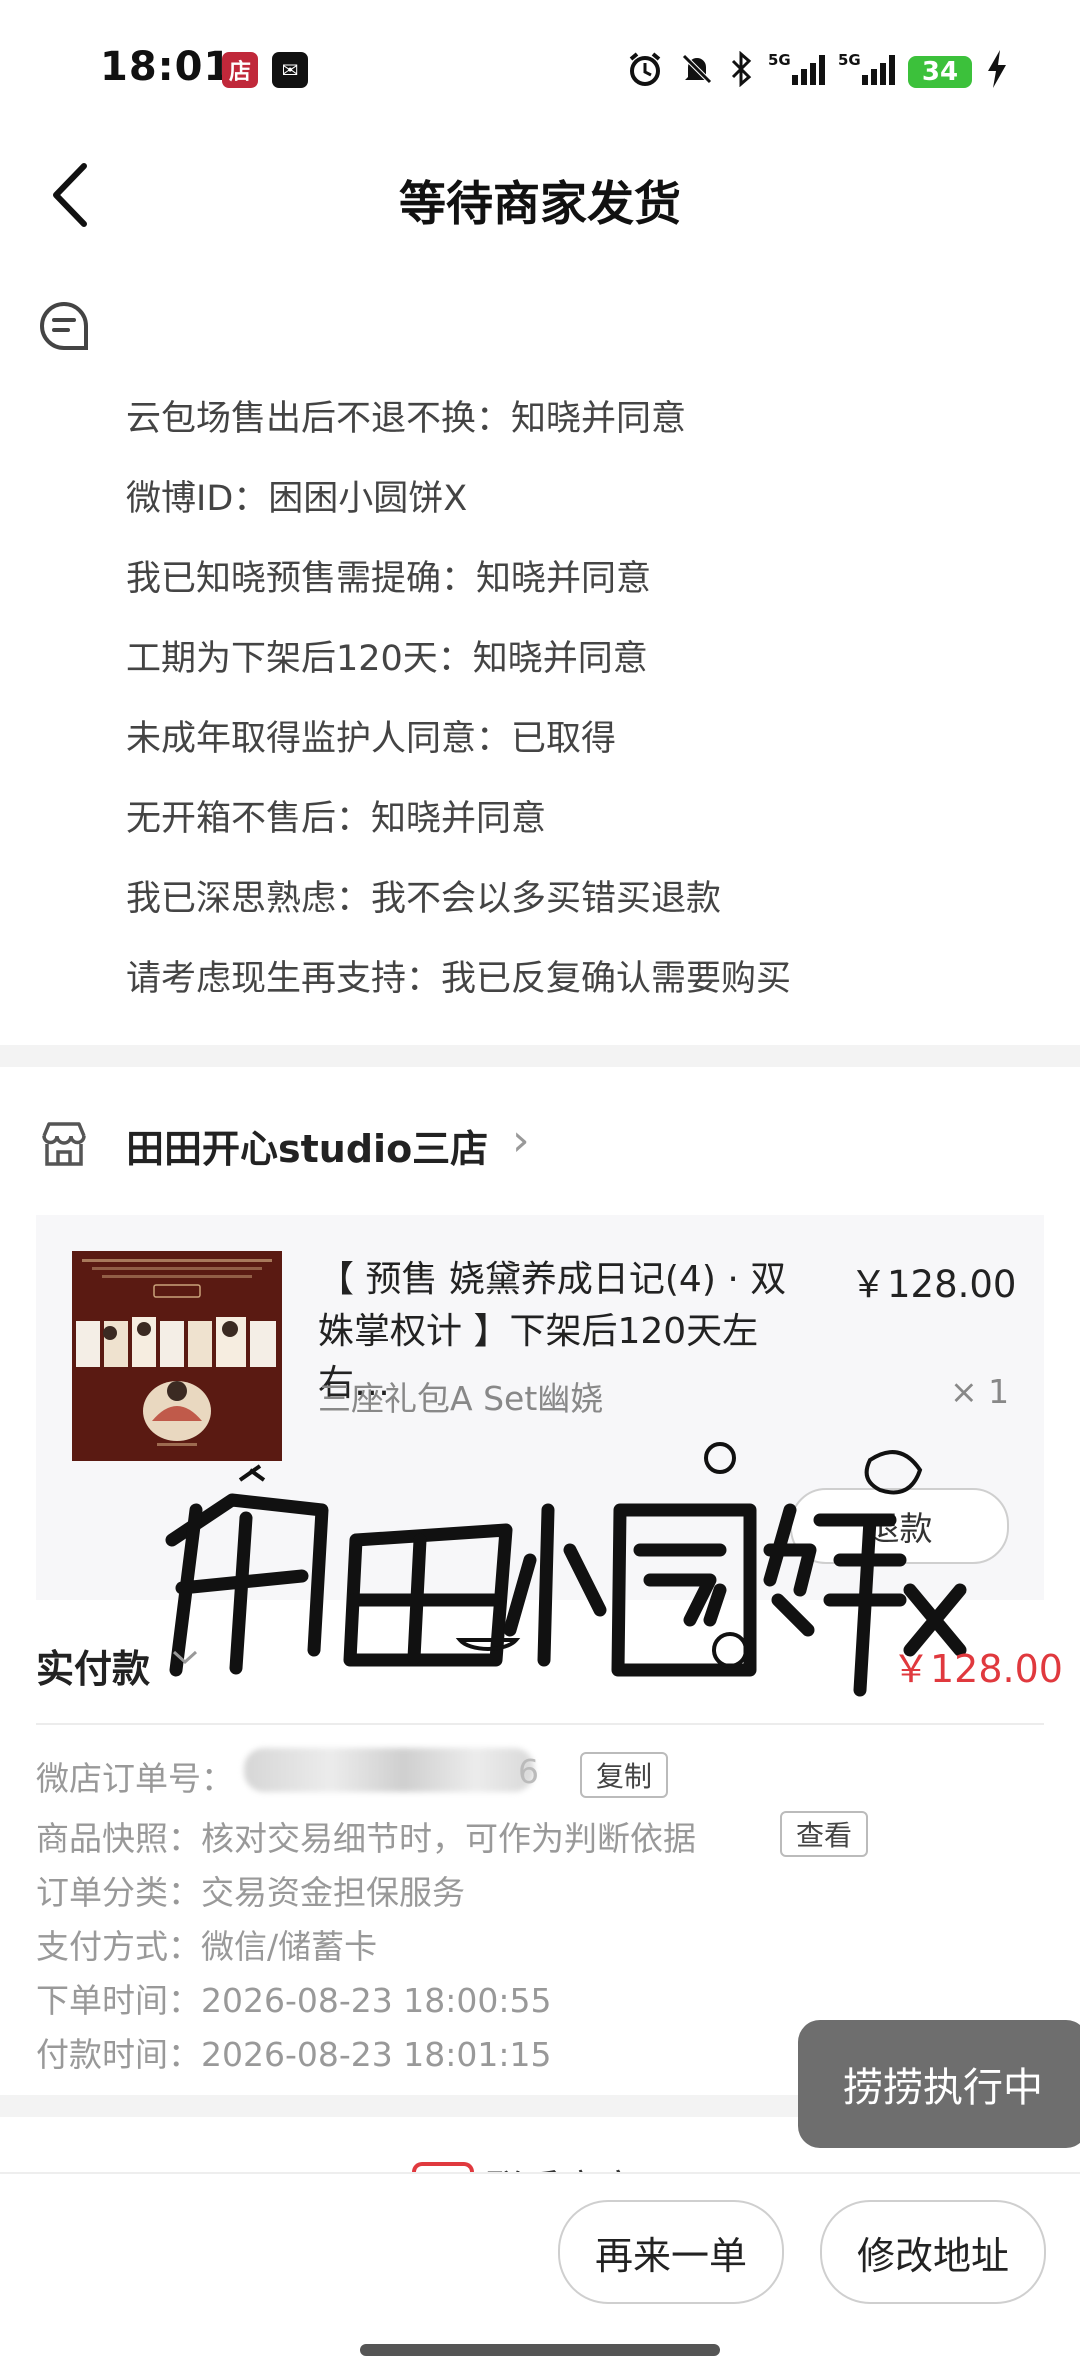 This screenshot has width=1080, height=2376. What do you see at coordinates (849, 60) in the screenshot?
I see `net2-label: 5G` at bounding box center [849, 60].